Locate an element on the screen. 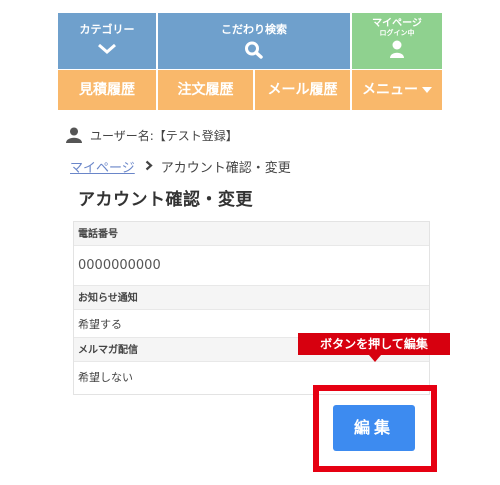  chevron-down-icon is located at coordinates (107, 50).